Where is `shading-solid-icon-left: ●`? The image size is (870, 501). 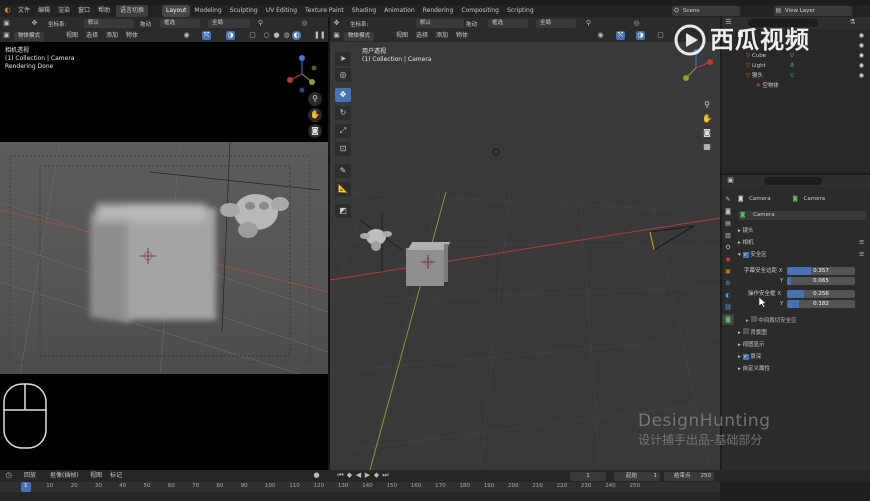
shading-solid-icon-left: ● is located at coordinates (276, 35).